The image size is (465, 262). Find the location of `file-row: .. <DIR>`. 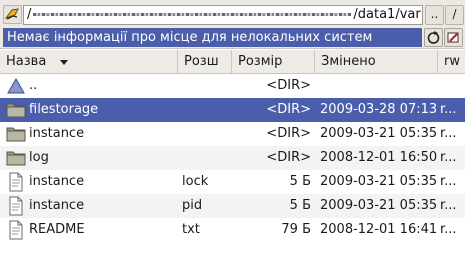

file-row: .. <DIR> is located at coordinates (232, 86).